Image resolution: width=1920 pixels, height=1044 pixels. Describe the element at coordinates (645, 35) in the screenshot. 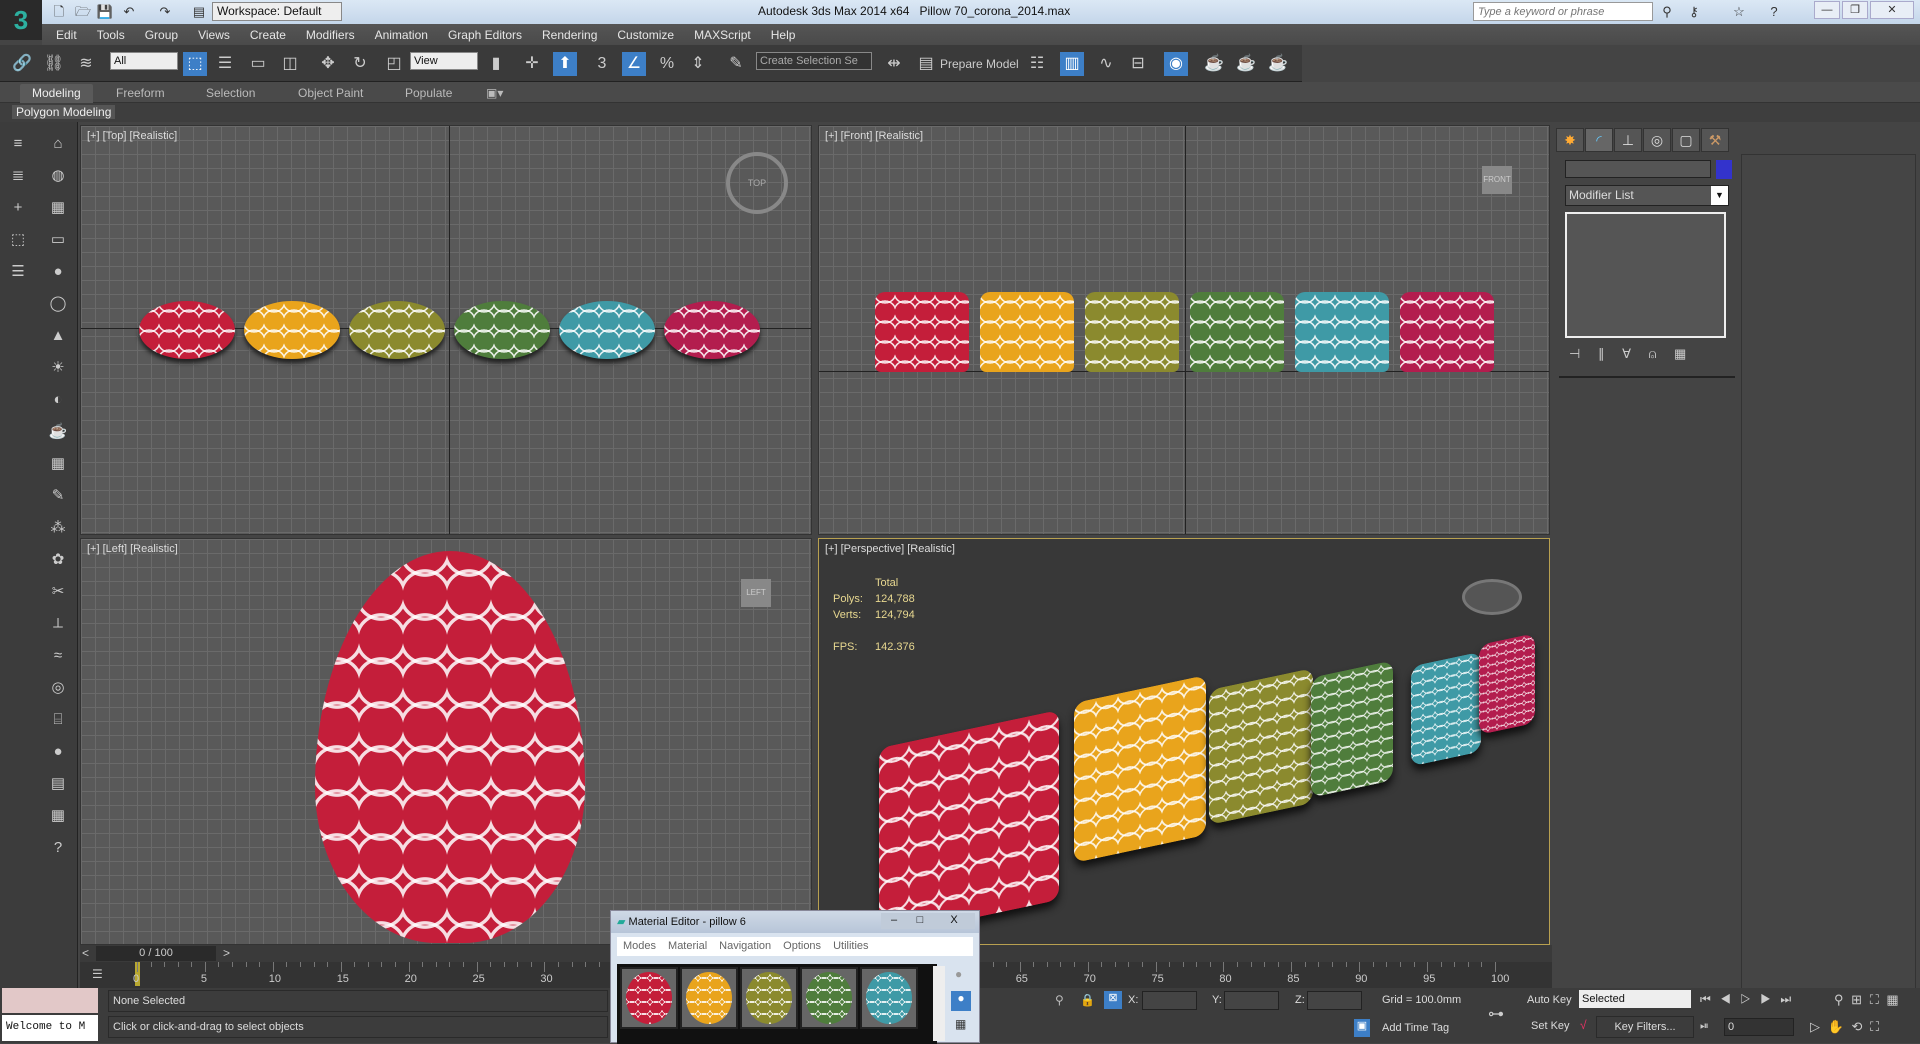

I see `menu-customize: Customize` at that location.